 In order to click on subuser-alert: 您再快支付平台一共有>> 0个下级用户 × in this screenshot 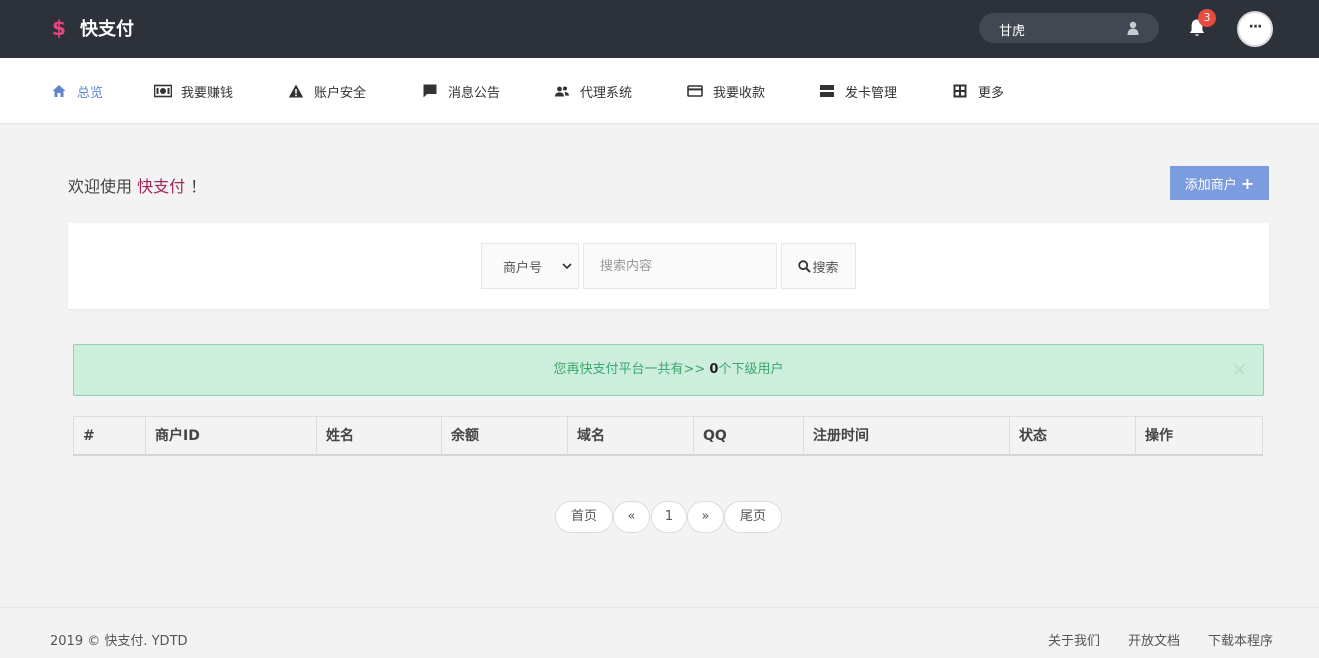, I will do `click(668, 370)`.